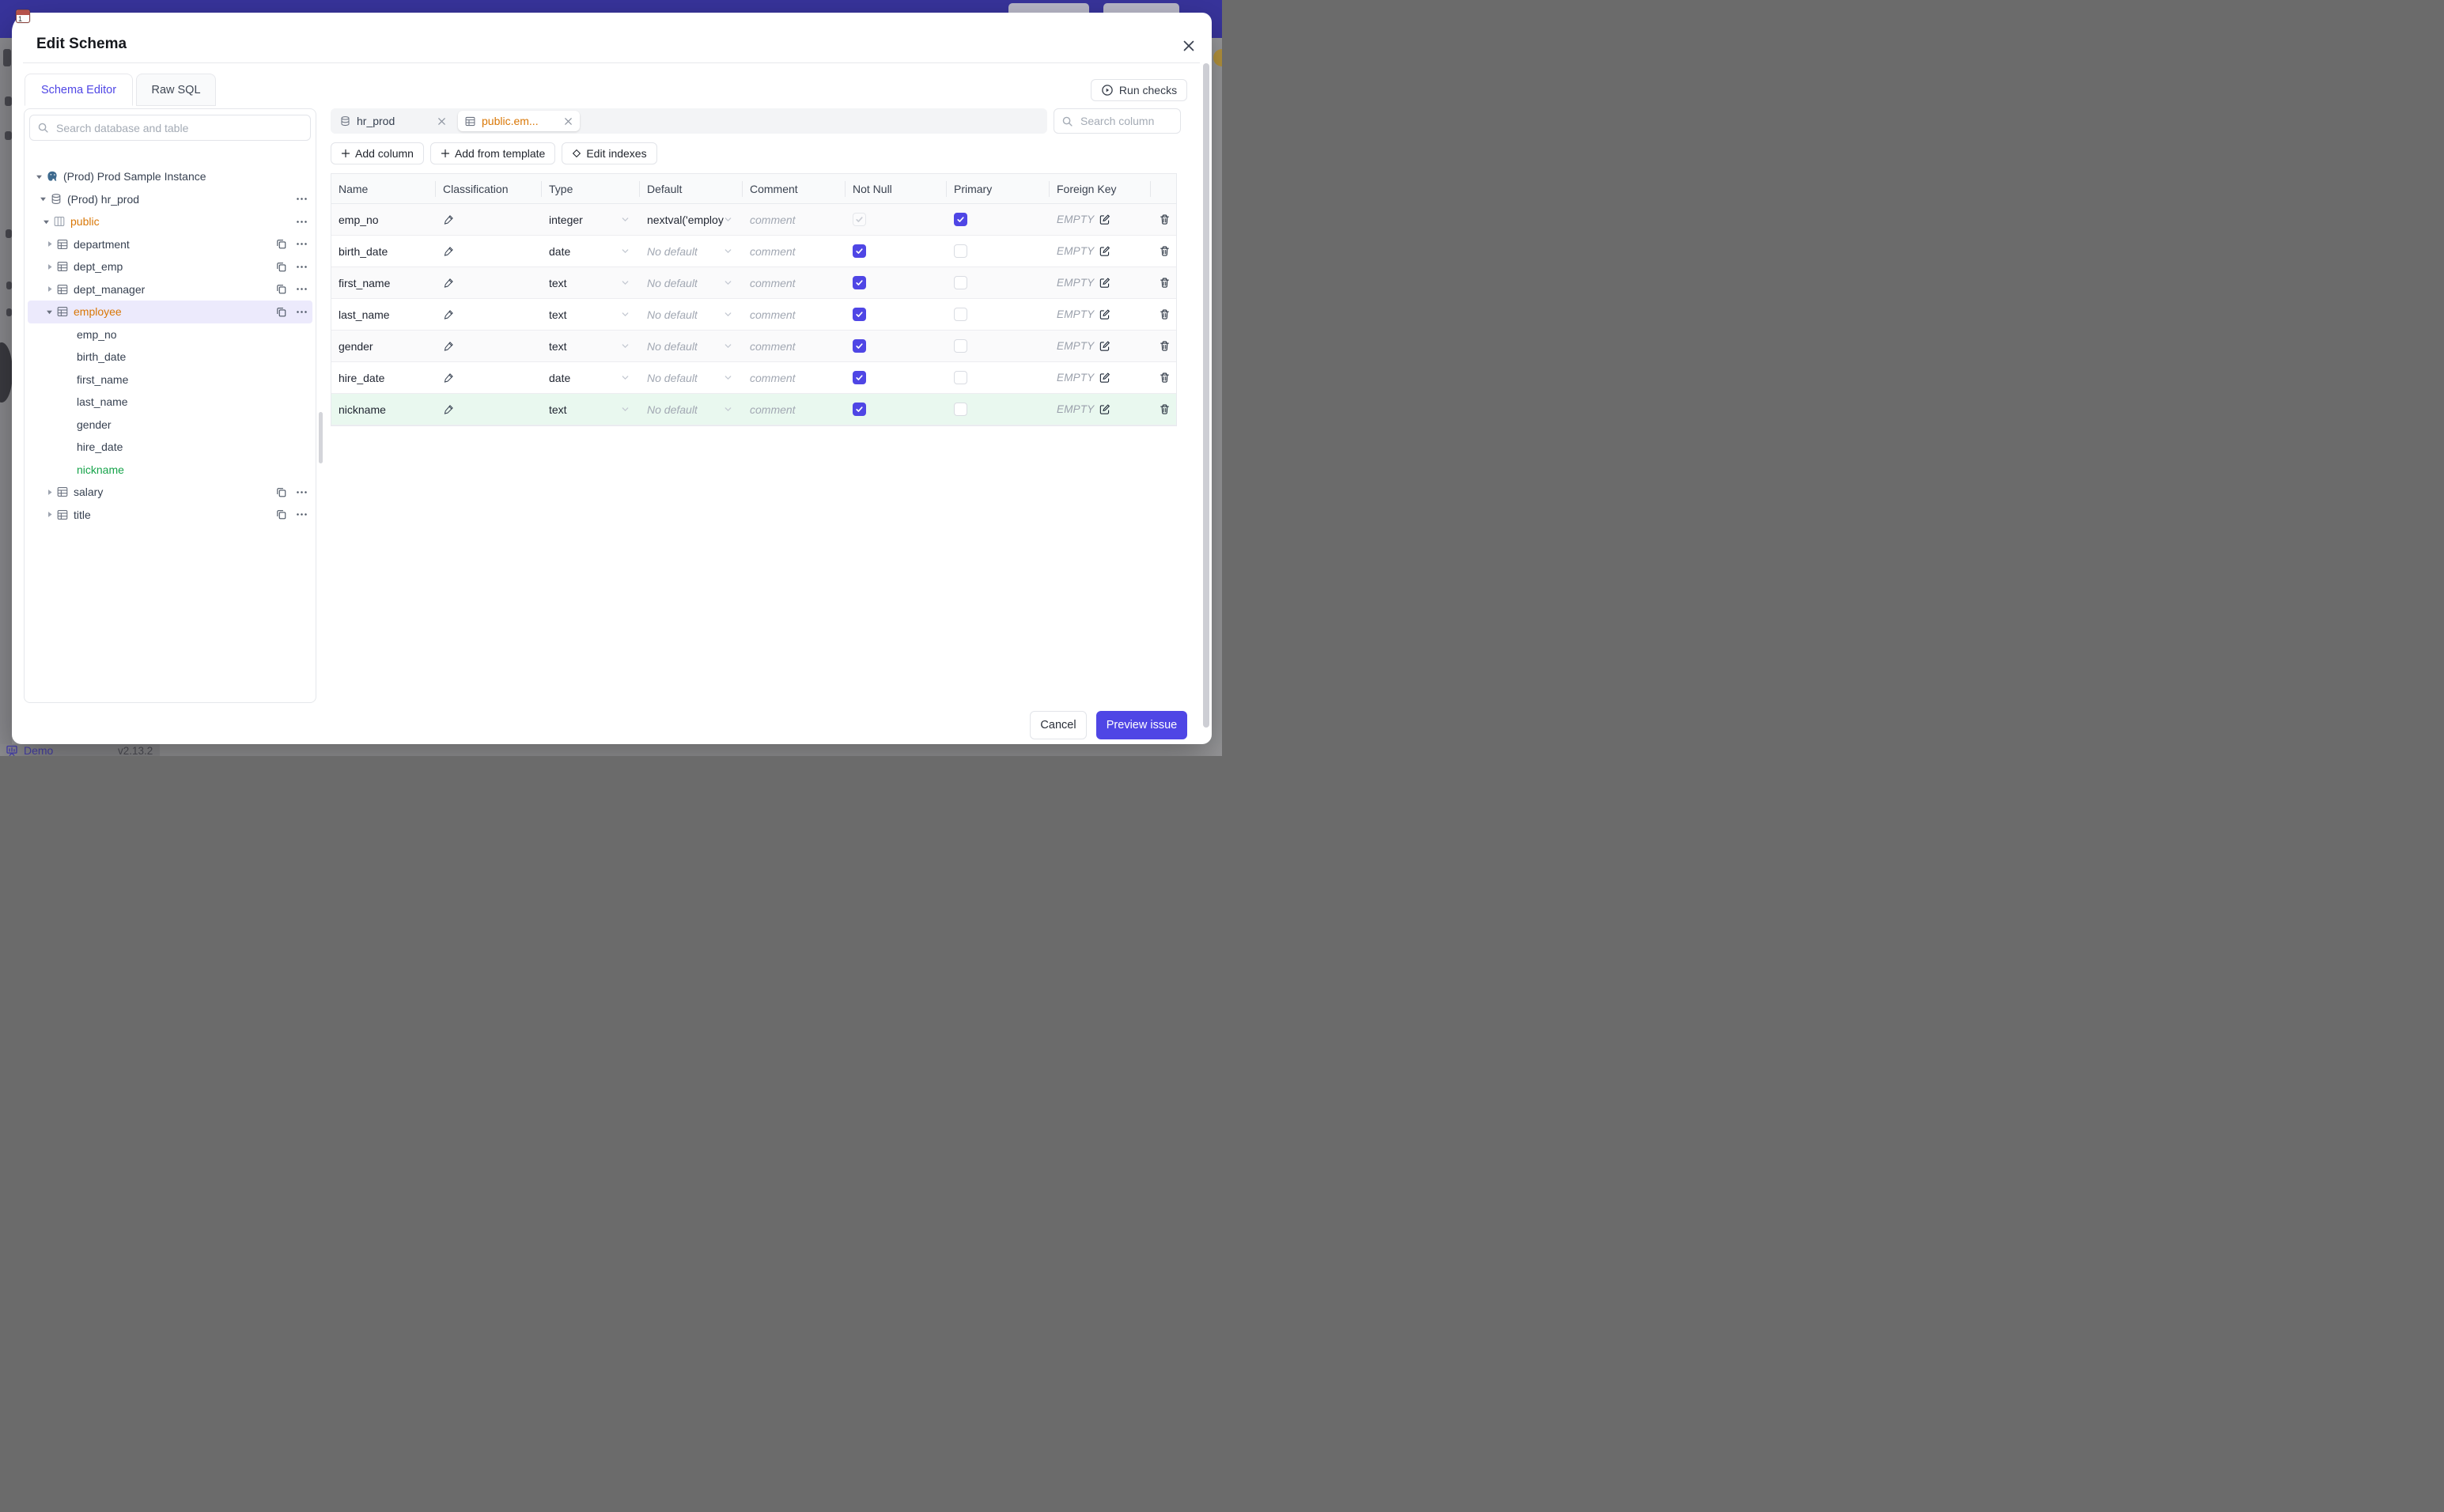 The height and width of the screenshot is (1512, 2444). I want to click on column-search-input, so click(1122, 121).